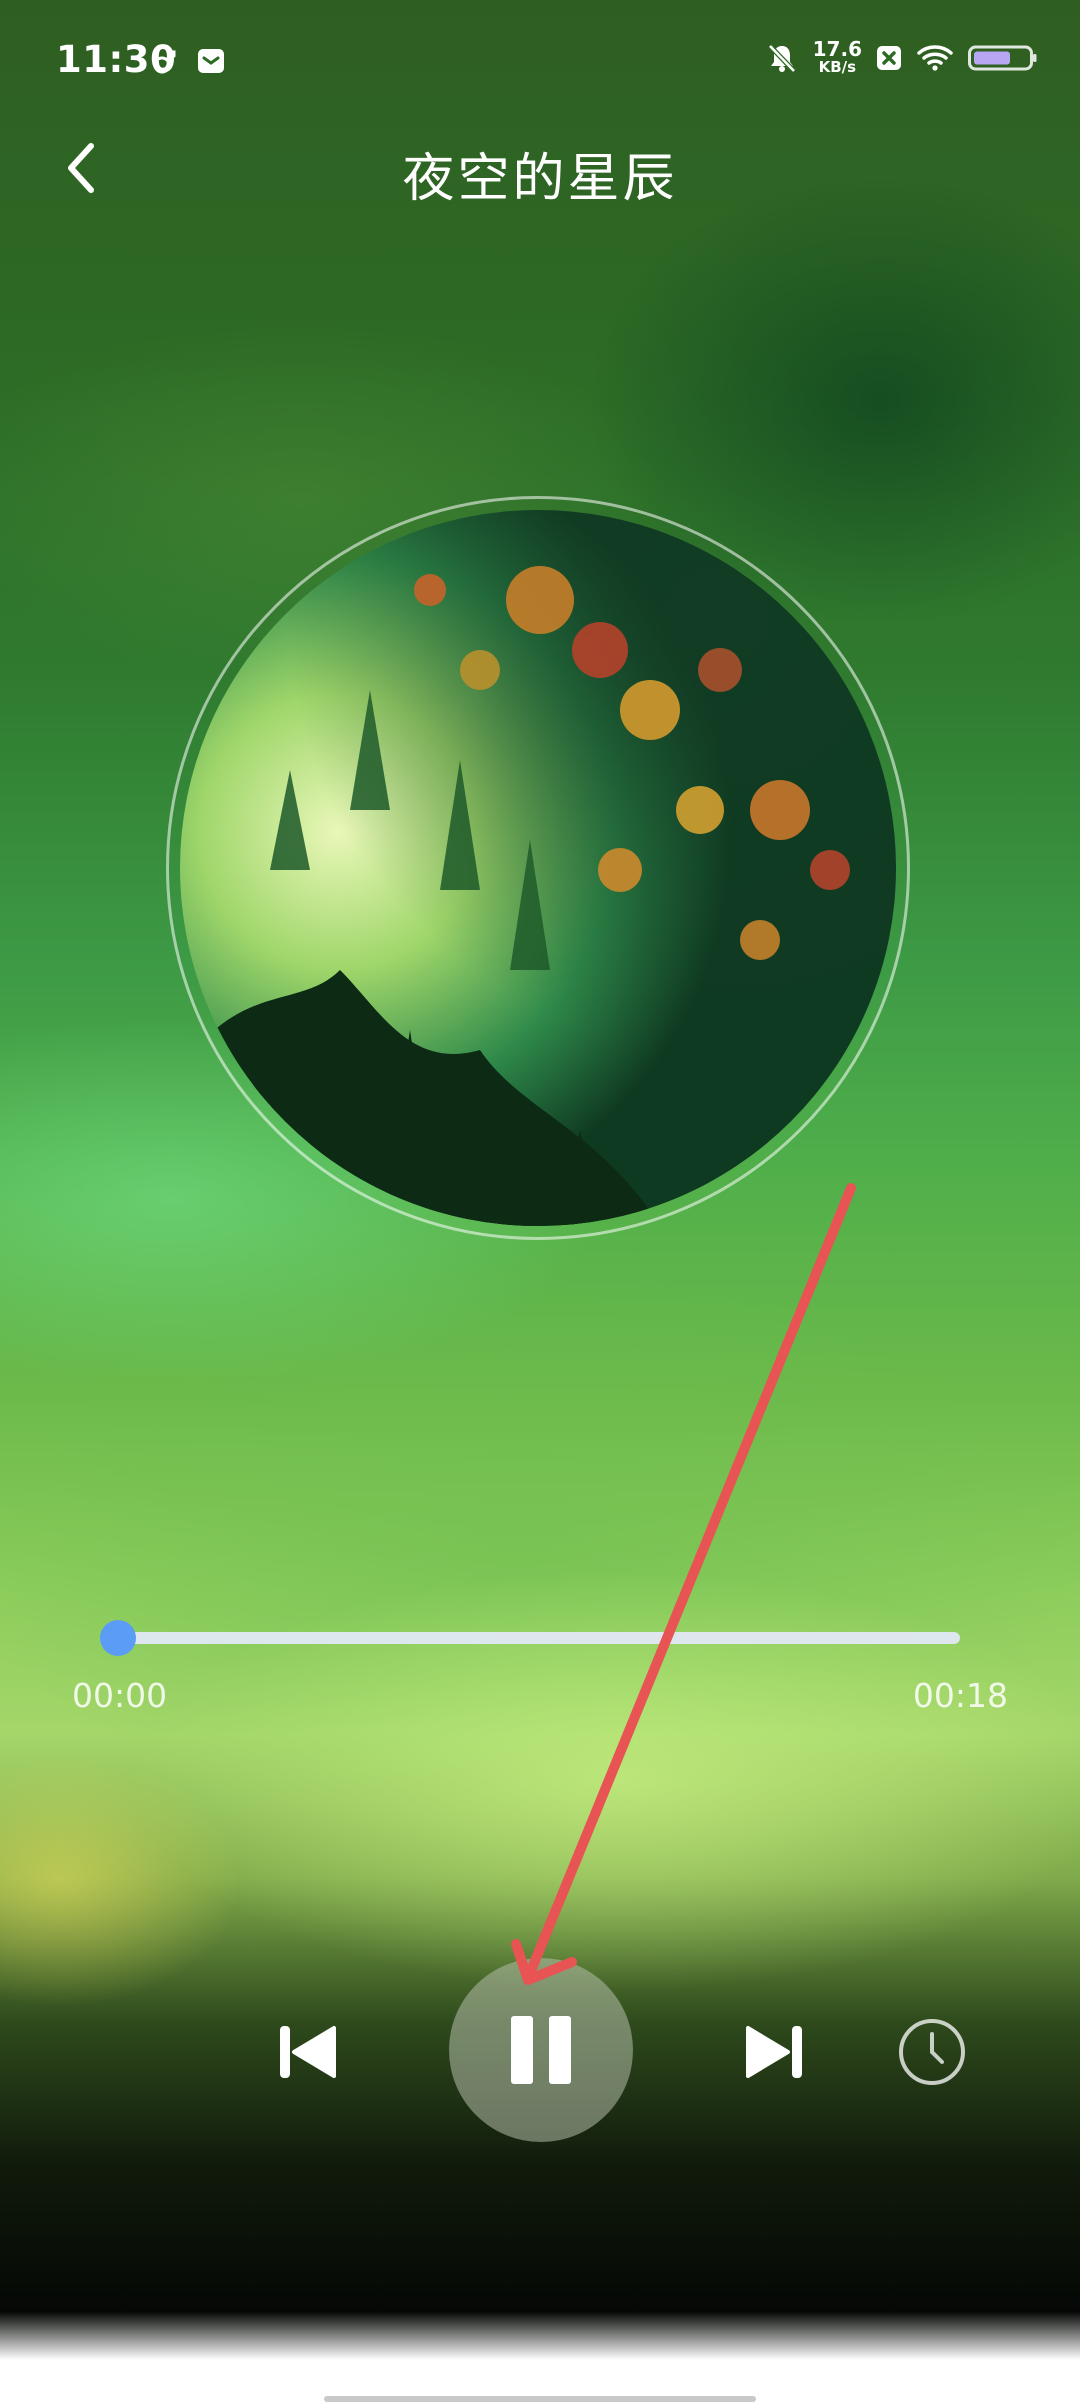 The width and height of the screenshot is (1080, 2408). What do you see at coordinates (189, 61) in the screenshot?
I see `status-left-icons` at bounding box center [189, 61].